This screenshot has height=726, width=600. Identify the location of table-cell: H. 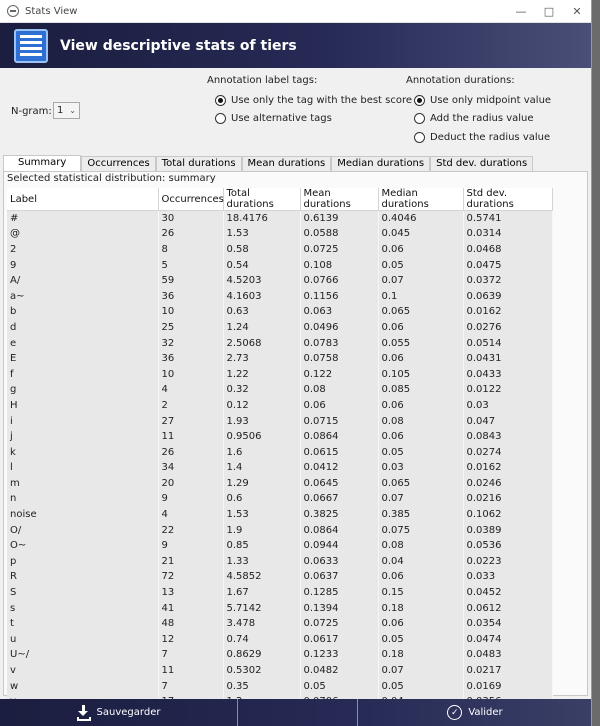
(83, 405).